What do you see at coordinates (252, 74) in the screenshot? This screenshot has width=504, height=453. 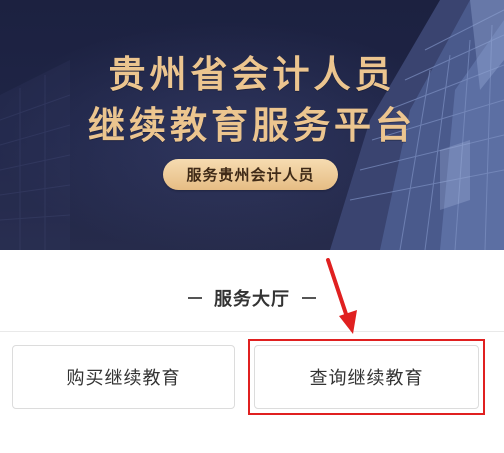 I see `banner-title-line-1: 贵州省会计人员` at bounding box center [252, 74].